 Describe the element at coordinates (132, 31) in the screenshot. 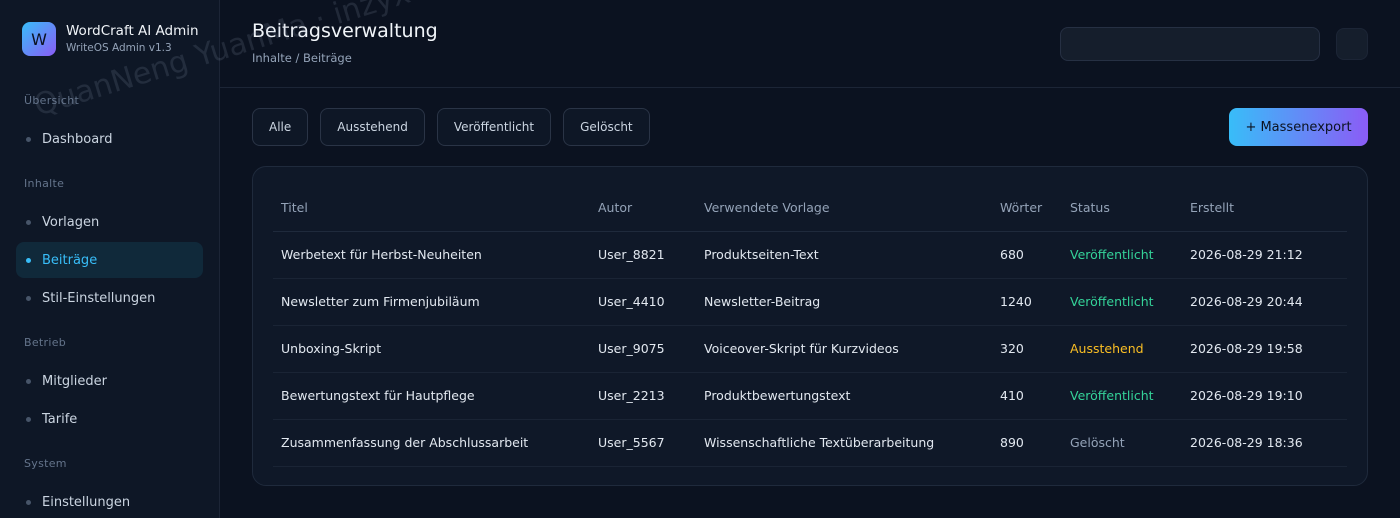

I see `app-name: WordCraft AI Admin` at that location.